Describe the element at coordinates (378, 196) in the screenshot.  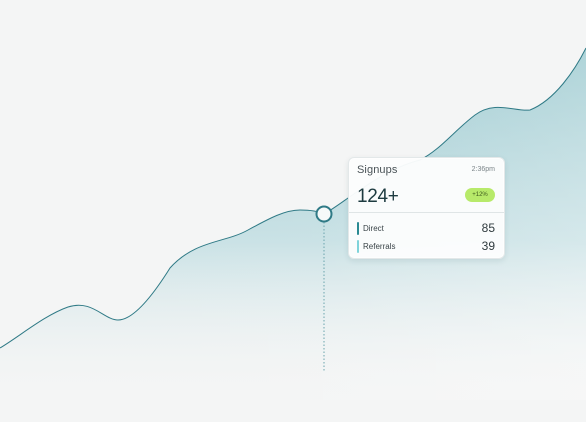
I see `tooltip-total-value: 124+` at that location.